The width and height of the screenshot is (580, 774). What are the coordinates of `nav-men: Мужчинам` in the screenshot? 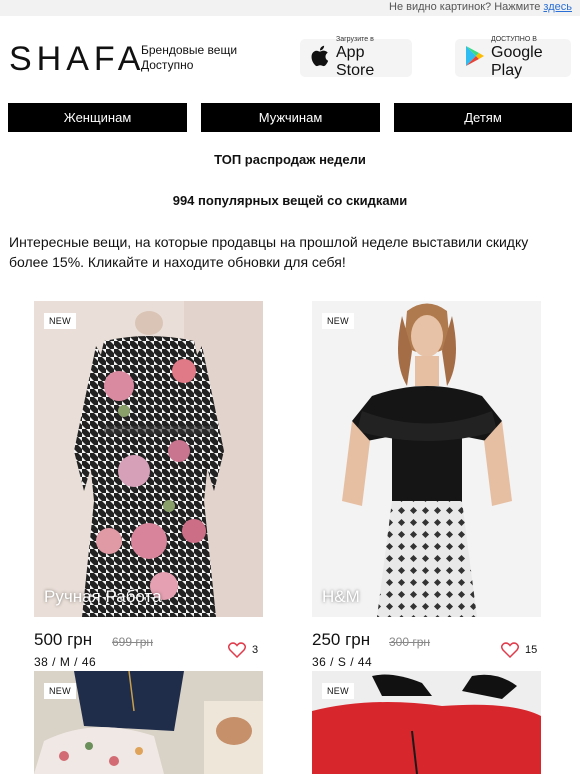 It's located at (290, 117).